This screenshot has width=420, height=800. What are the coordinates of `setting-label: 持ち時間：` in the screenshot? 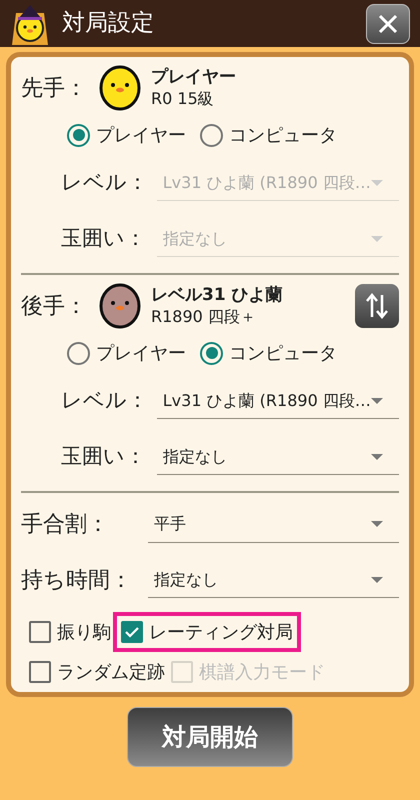 It's located at (77, 580).